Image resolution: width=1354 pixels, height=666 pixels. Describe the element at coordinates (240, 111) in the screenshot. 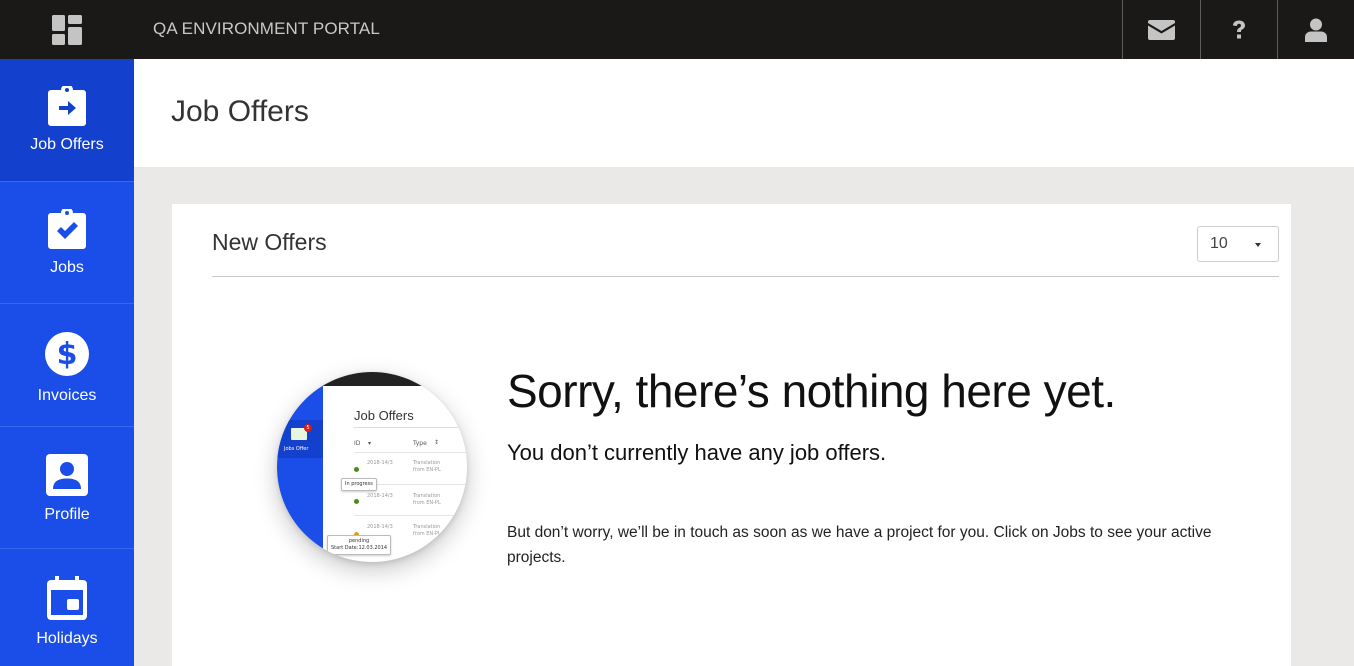

I see `page-title: Job Offers` at that location.